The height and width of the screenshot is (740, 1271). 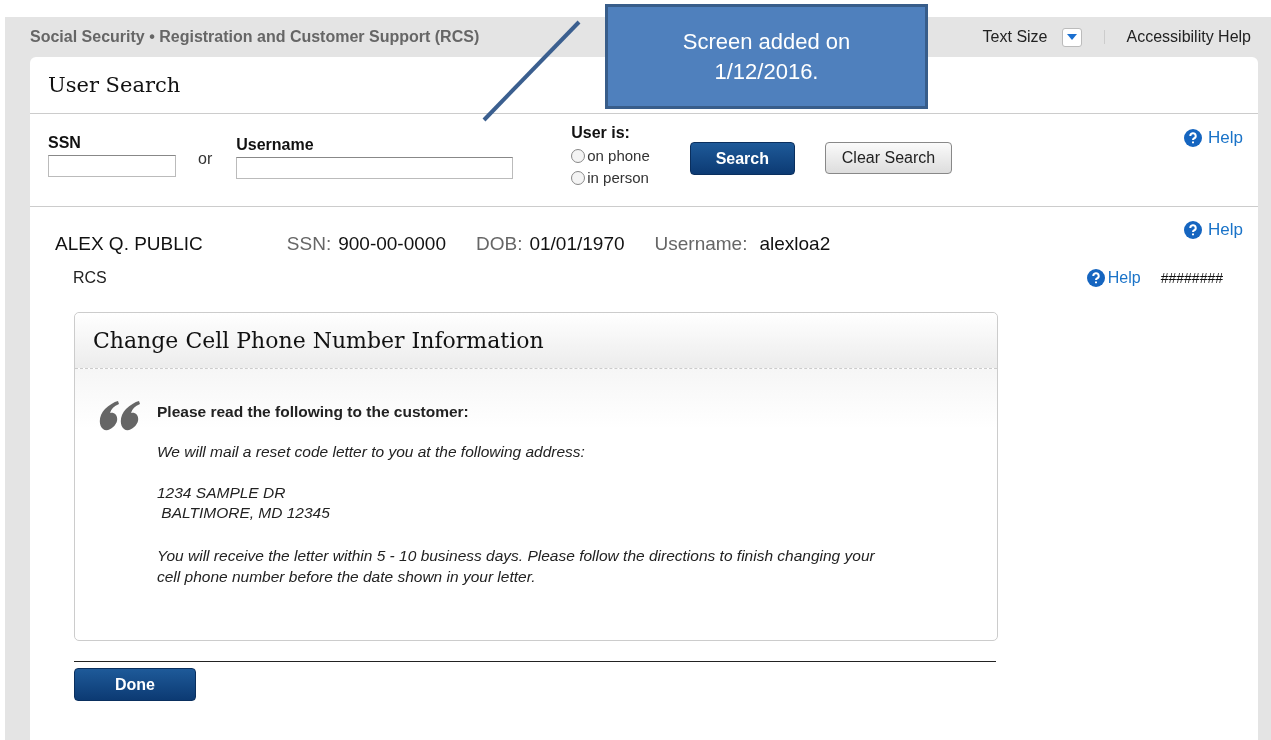 I want to click on text-size-dropdown, so click(x=1071, y=37).